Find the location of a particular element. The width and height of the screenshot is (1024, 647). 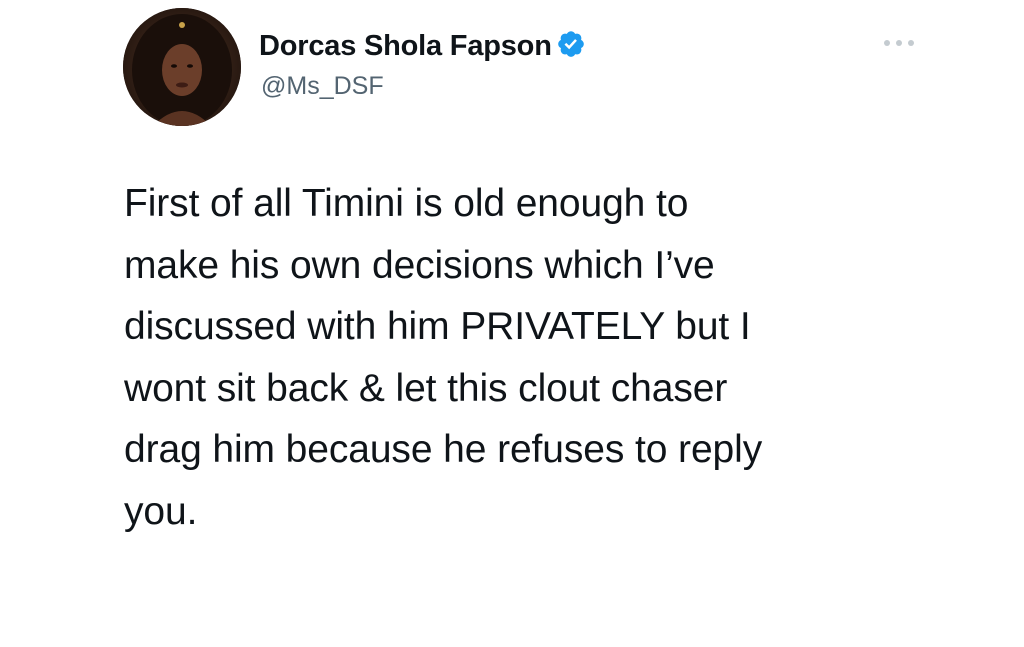

tweet-text-line: First of all Timini is old enough to is located at coordinates (406, 203).